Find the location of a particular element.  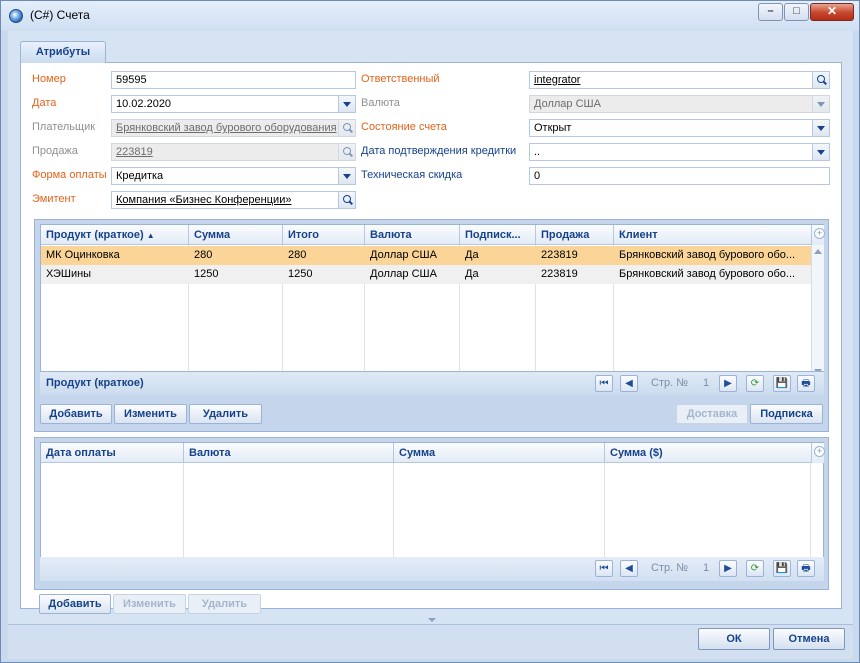

products-vertical-scrollbar is located at coordinates (817, 311).